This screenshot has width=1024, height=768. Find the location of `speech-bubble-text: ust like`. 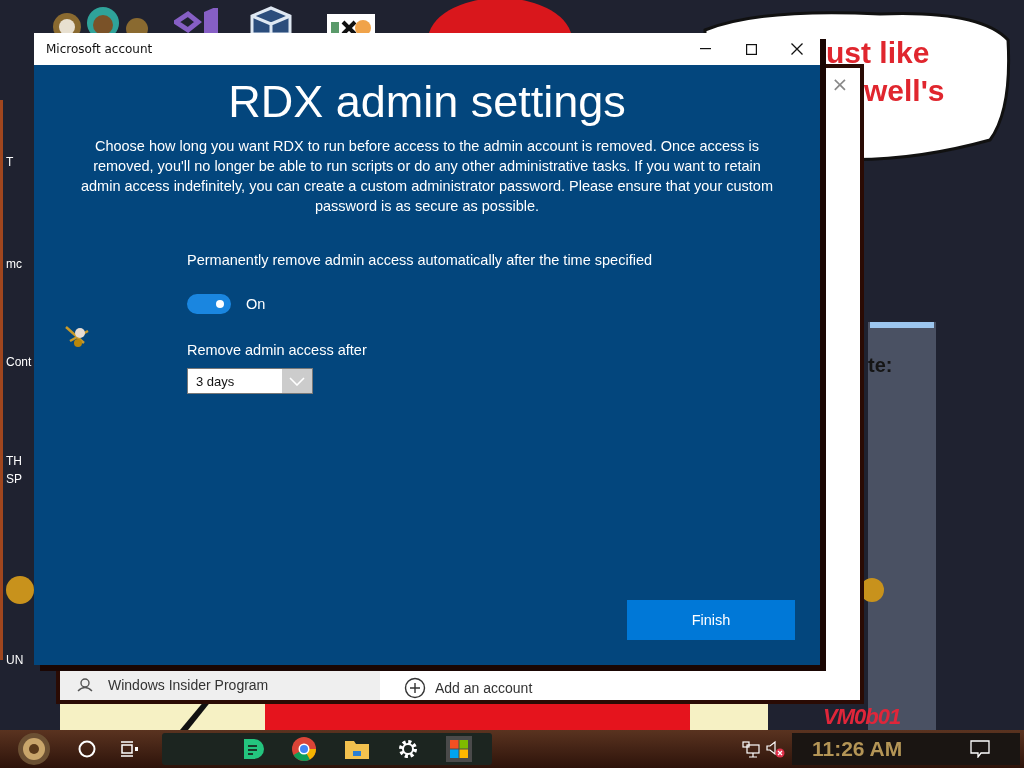

speech-bubble-text: ust like is located at coordinates (878, 53).